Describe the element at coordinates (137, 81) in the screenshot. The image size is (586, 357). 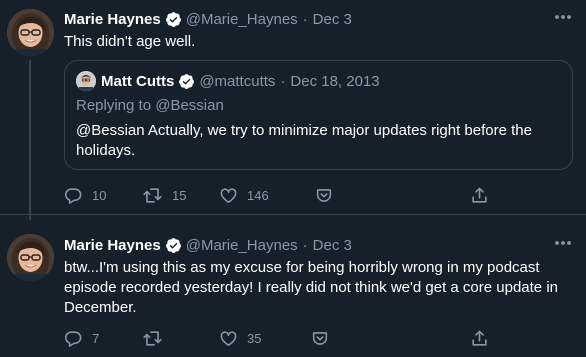
I see `quoted-display-name: Matt Cutts` at that location.